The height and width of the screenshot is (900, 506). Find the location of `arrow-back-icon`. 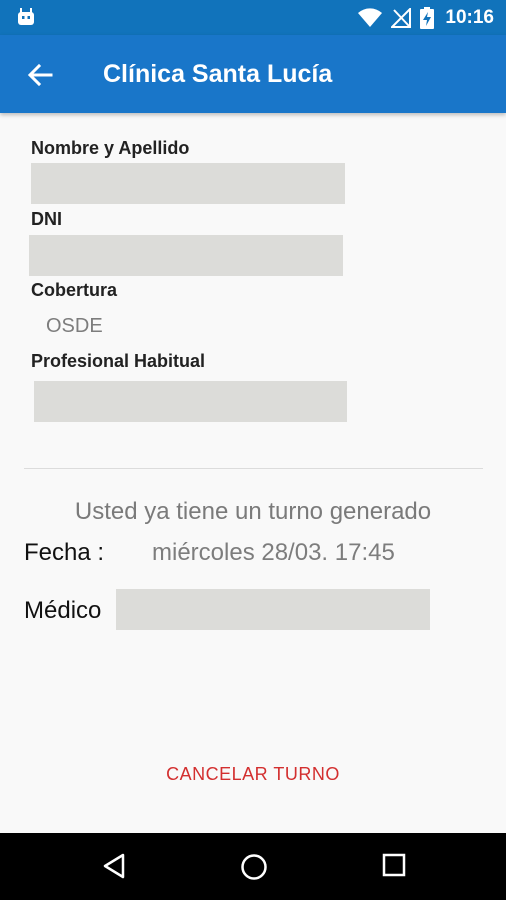

arrow-back-icon is located at coordinates (40, 75).